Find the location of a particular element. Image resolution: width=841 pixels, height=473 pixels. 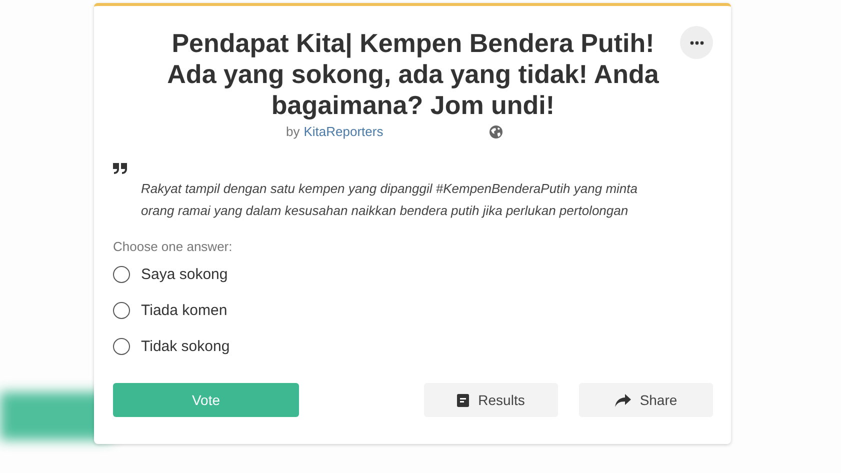

globe-icon is located at coordinates (496, 131).